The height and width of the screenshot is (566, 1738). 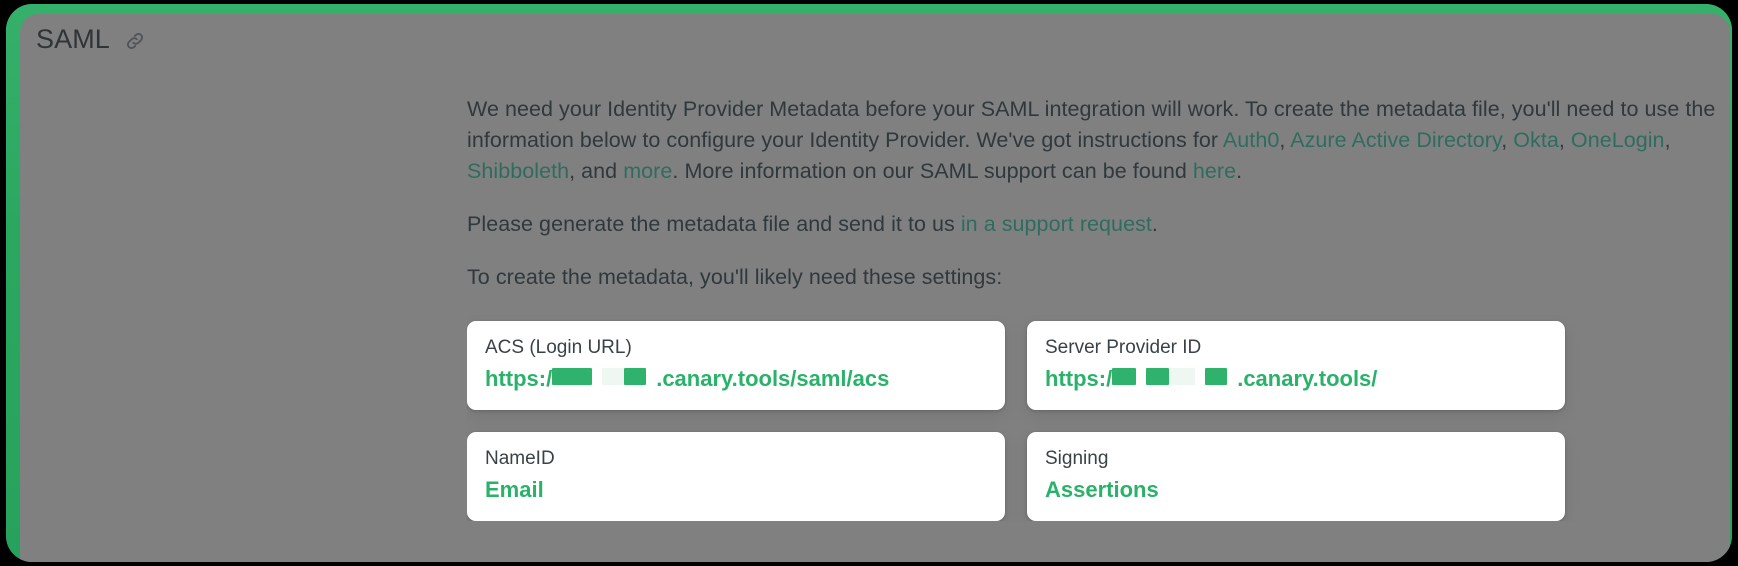 I want to click on link-auth0: Auth0, so click(x=1251, y=140).